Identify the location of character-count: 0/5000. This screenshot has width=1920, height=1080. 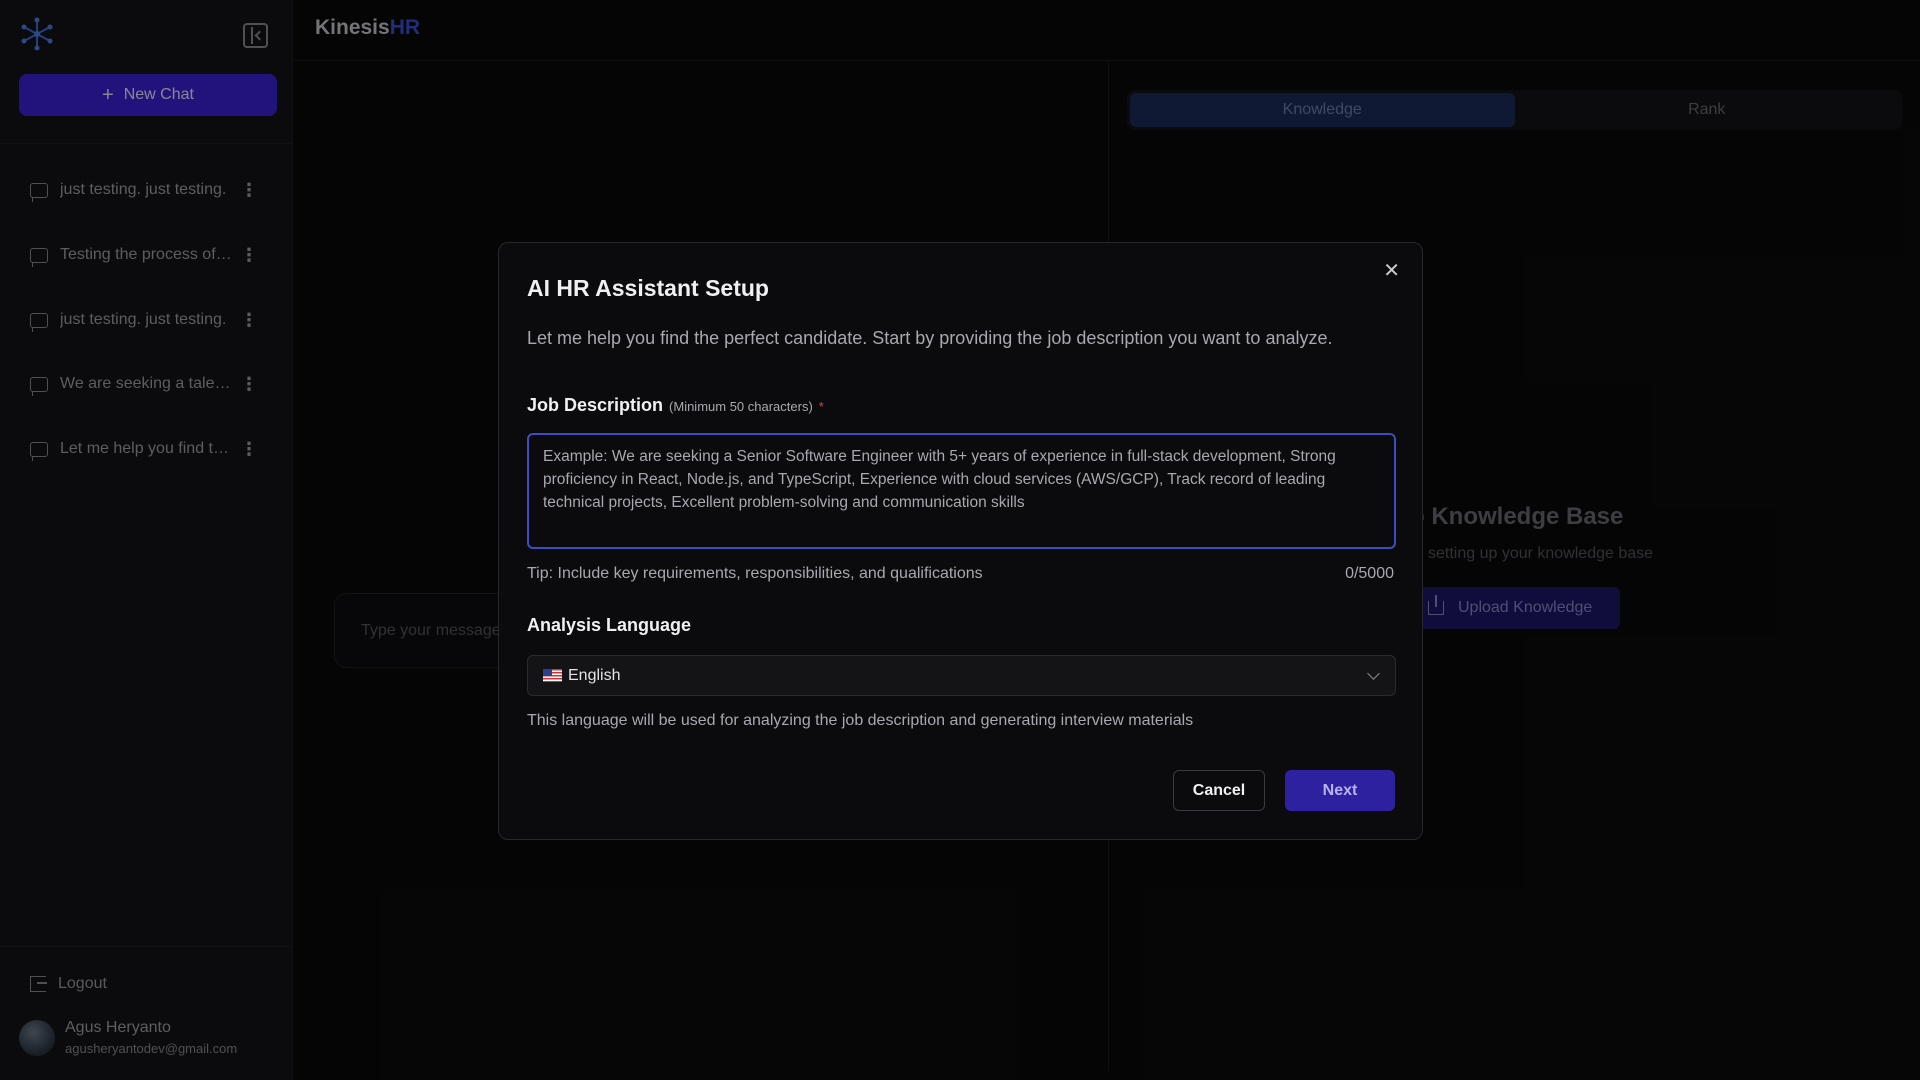
(1369, 573).